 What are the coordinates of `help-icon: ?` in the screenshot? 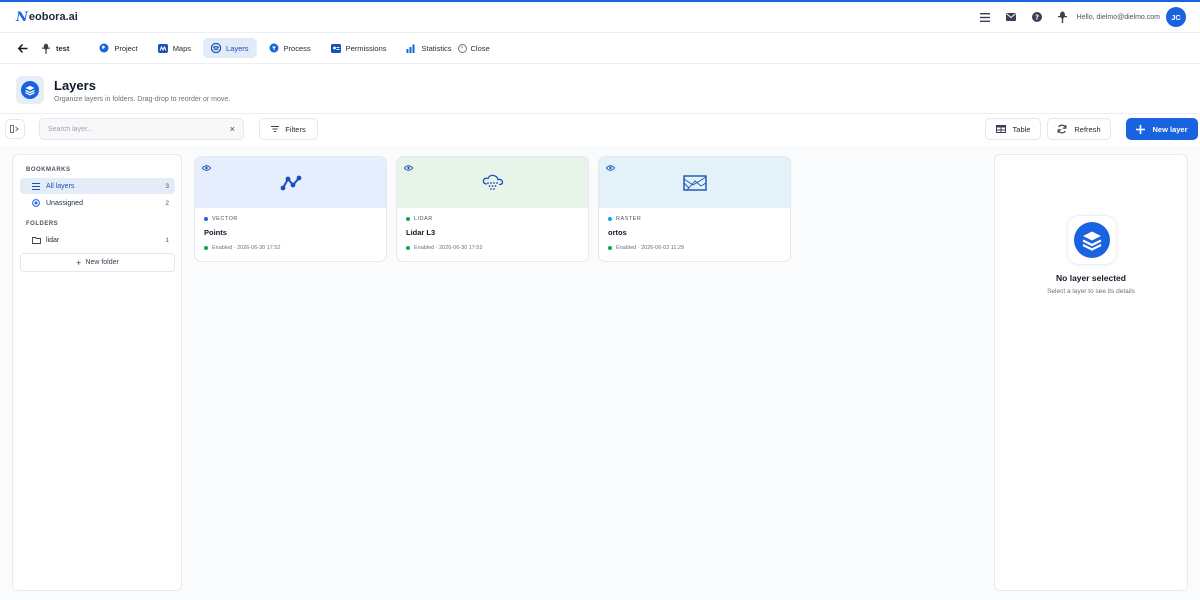 It's located at (1037, 17).